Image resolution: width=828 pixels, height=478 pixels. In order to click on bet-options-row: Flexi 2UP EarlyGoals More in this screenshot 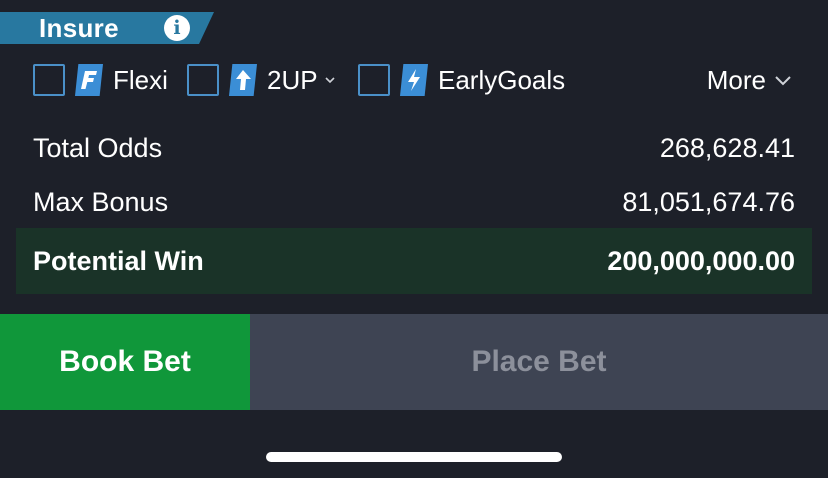, I will do `click(414, 80)`.